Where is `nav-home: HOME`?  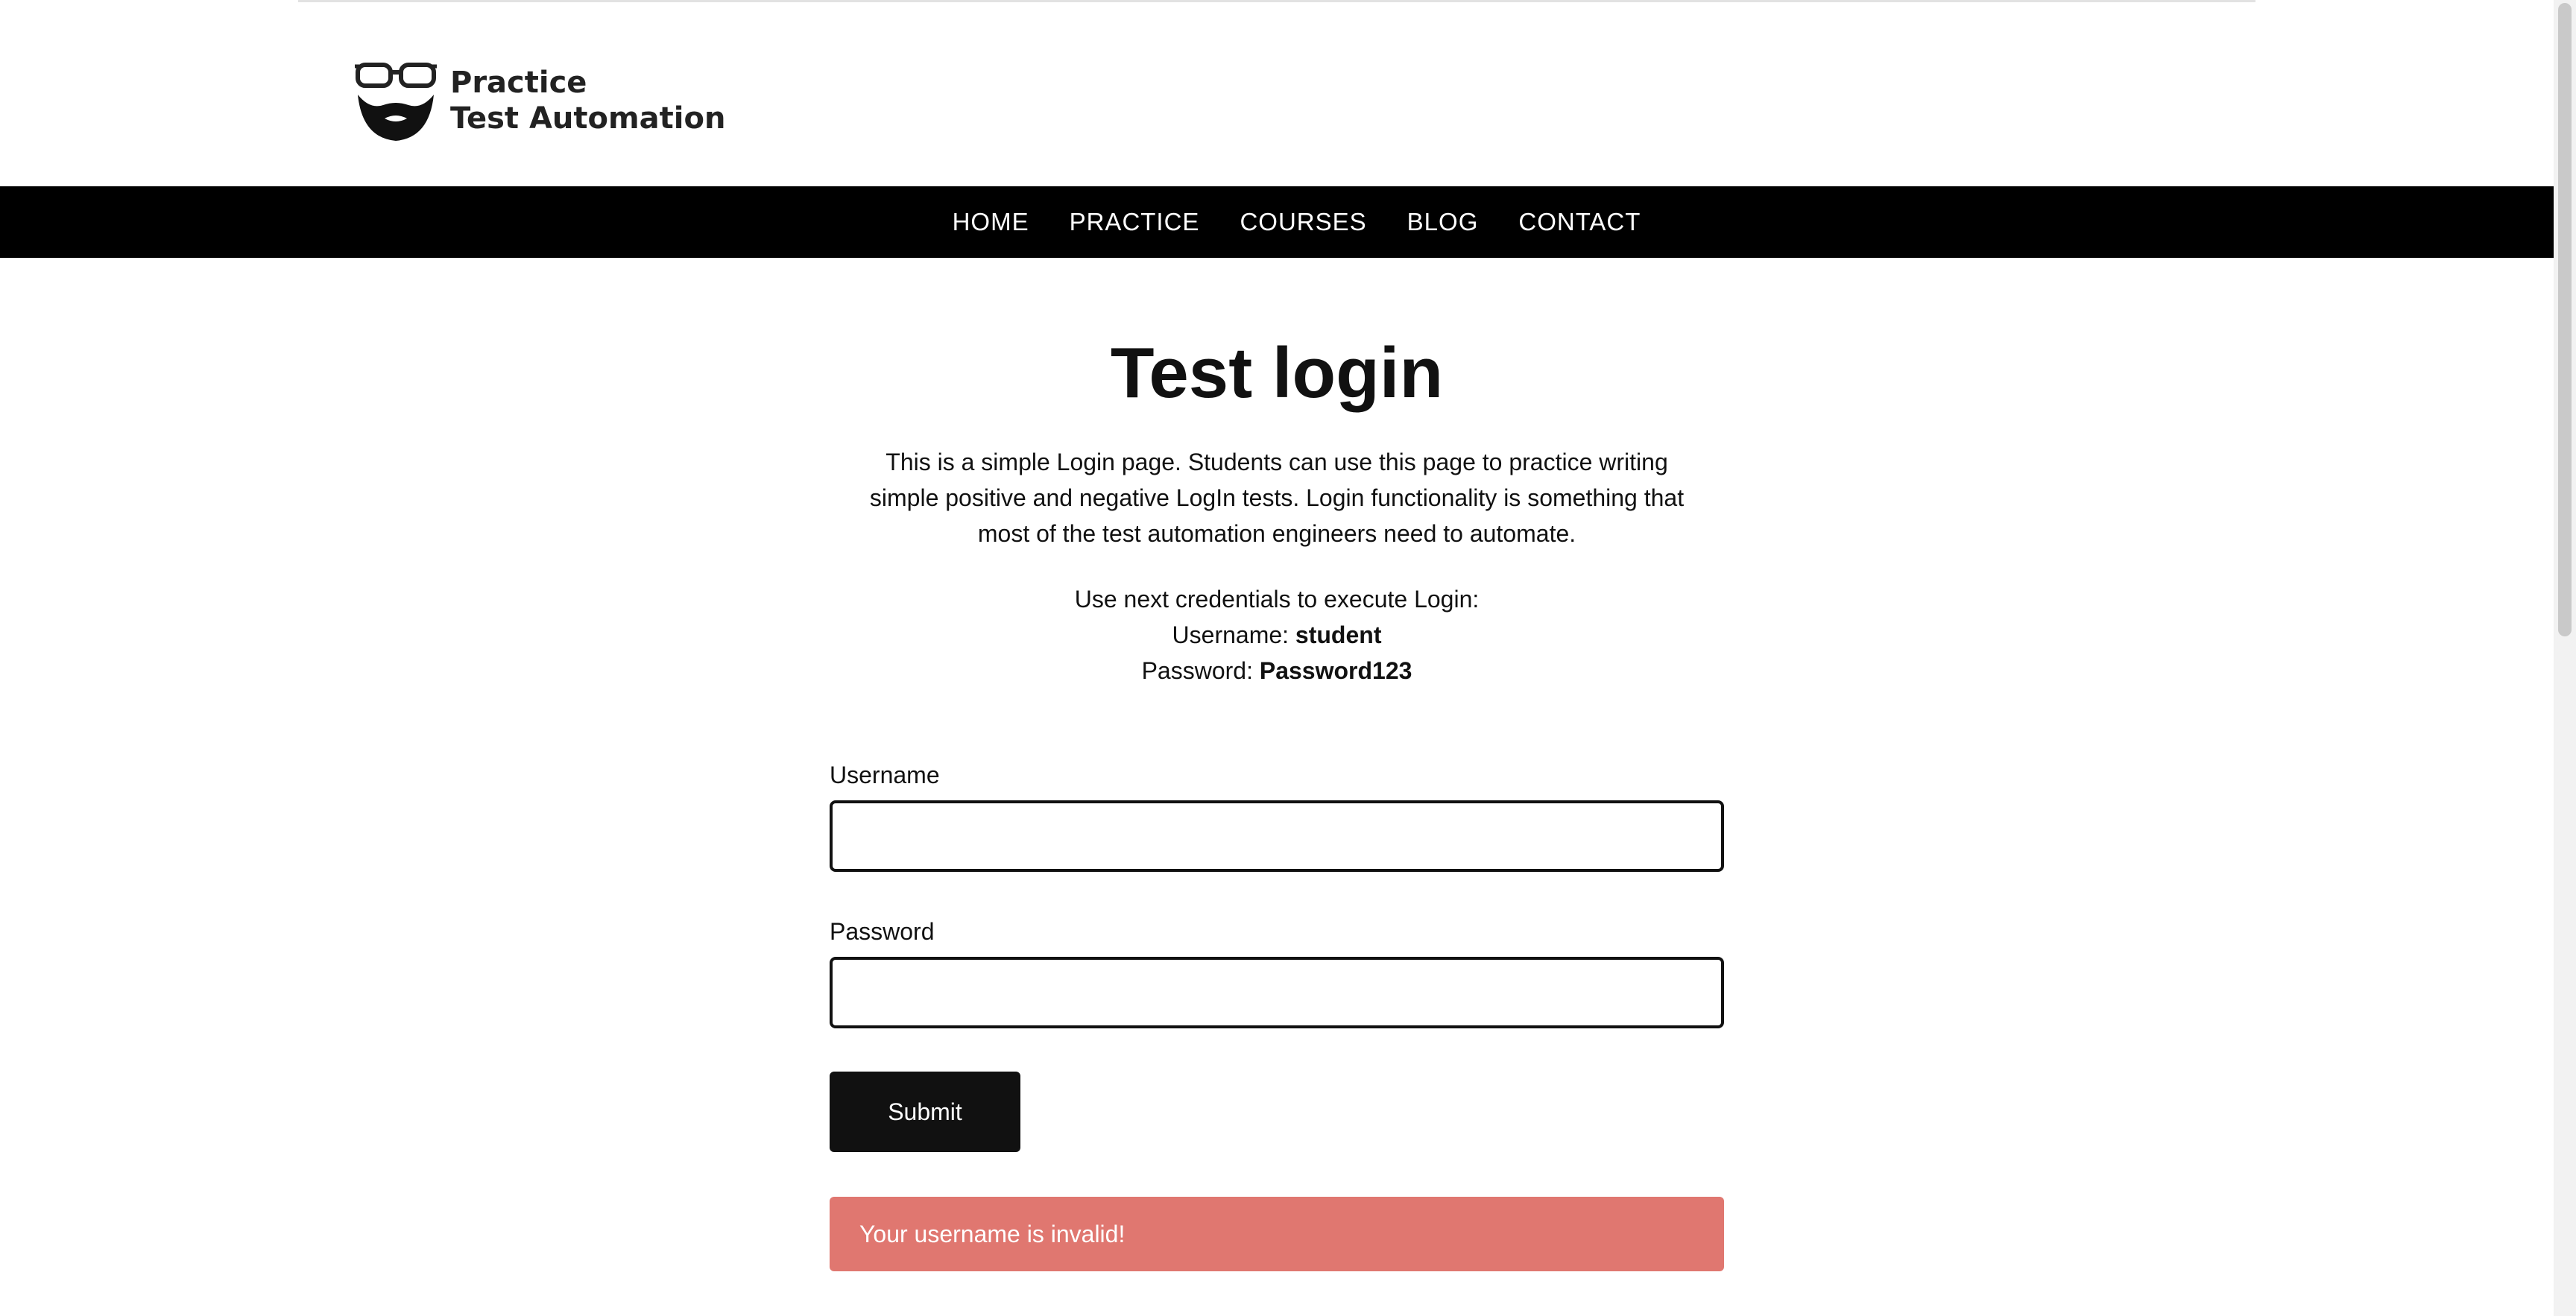 nav-home: HOME is located at coordinates (991, 222).